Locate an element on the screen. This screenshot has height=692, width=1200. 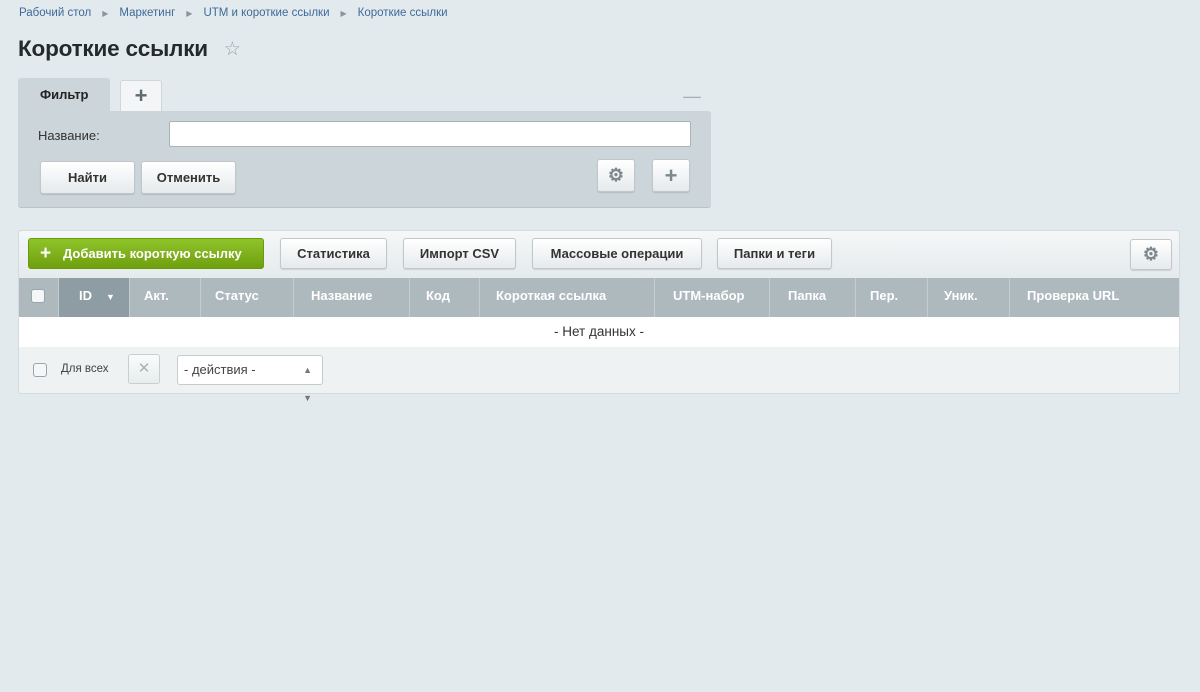
add-short-link-button: + Добавить короткую ссылку is located at coordinates (146, 253).